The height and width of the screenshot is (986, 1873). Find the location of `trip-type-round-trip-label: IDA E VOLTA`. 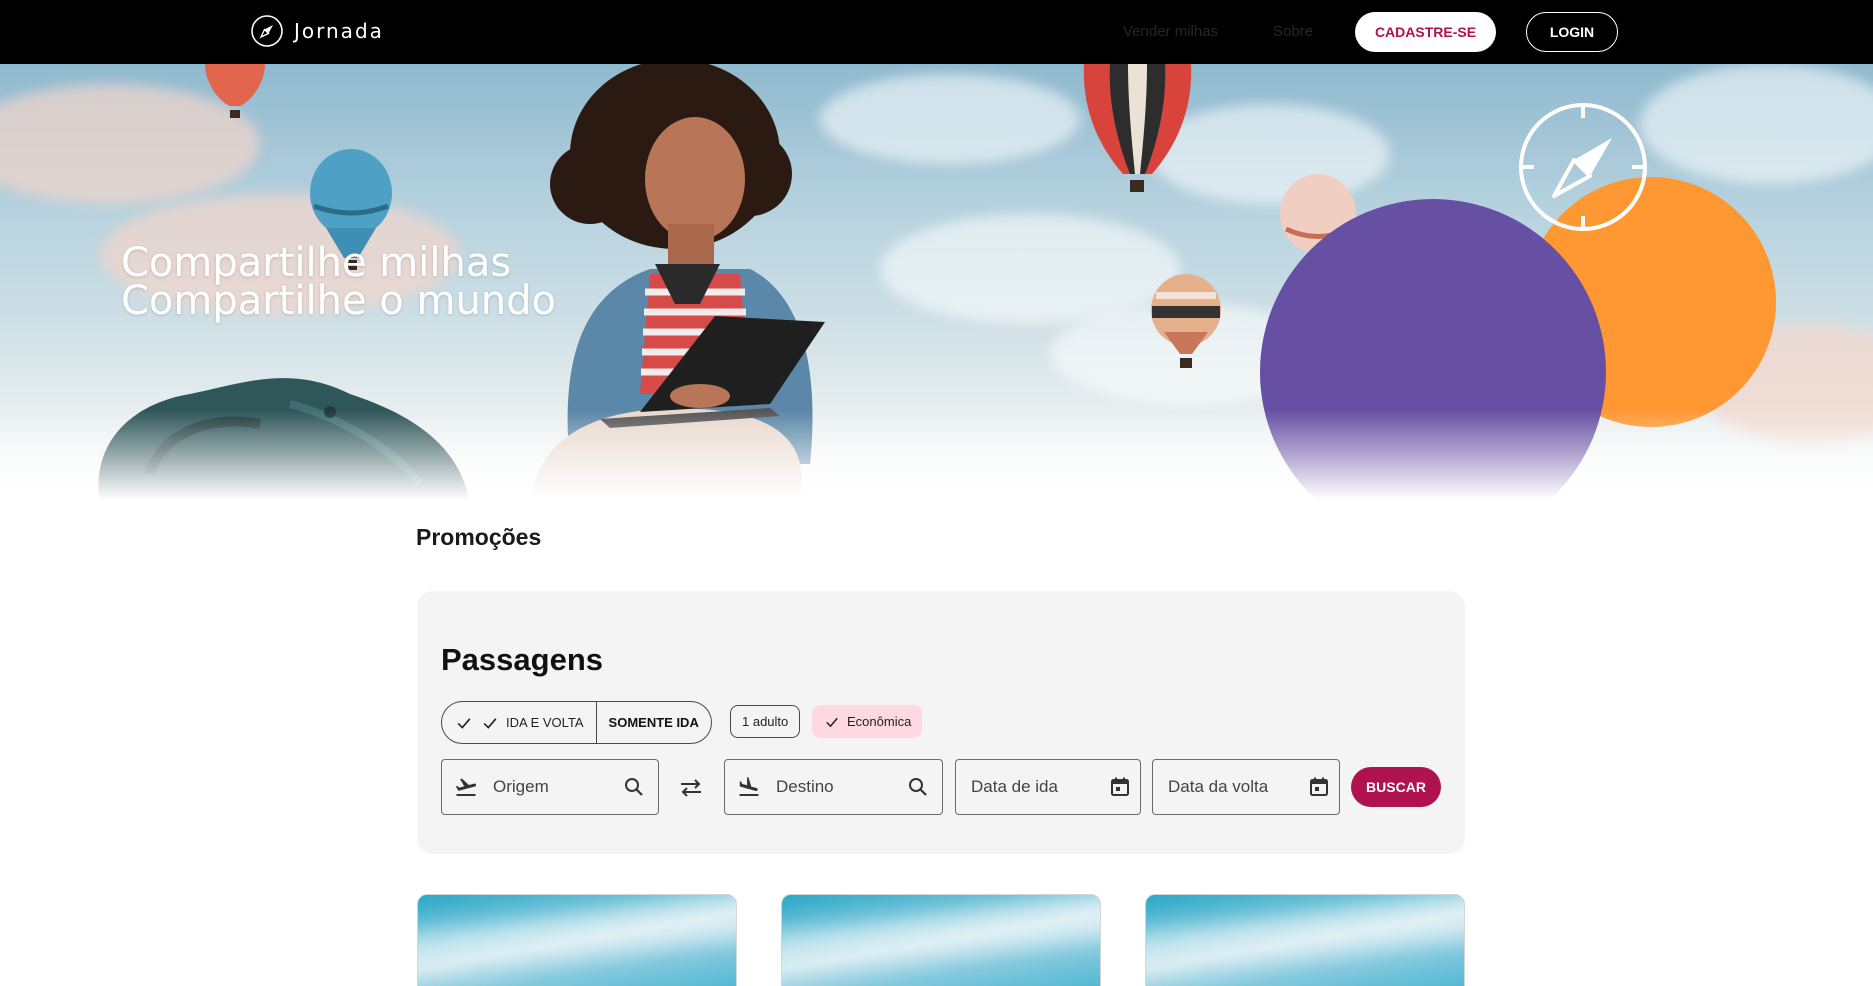

trip-type-round-trip-label: IDA E VOLTA is located at coordinates (545, 722).